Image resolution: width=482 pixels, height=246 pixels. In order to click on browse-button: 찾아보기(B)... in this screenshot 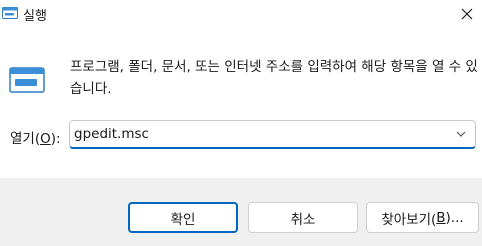, I will do `click(422, 217)`.